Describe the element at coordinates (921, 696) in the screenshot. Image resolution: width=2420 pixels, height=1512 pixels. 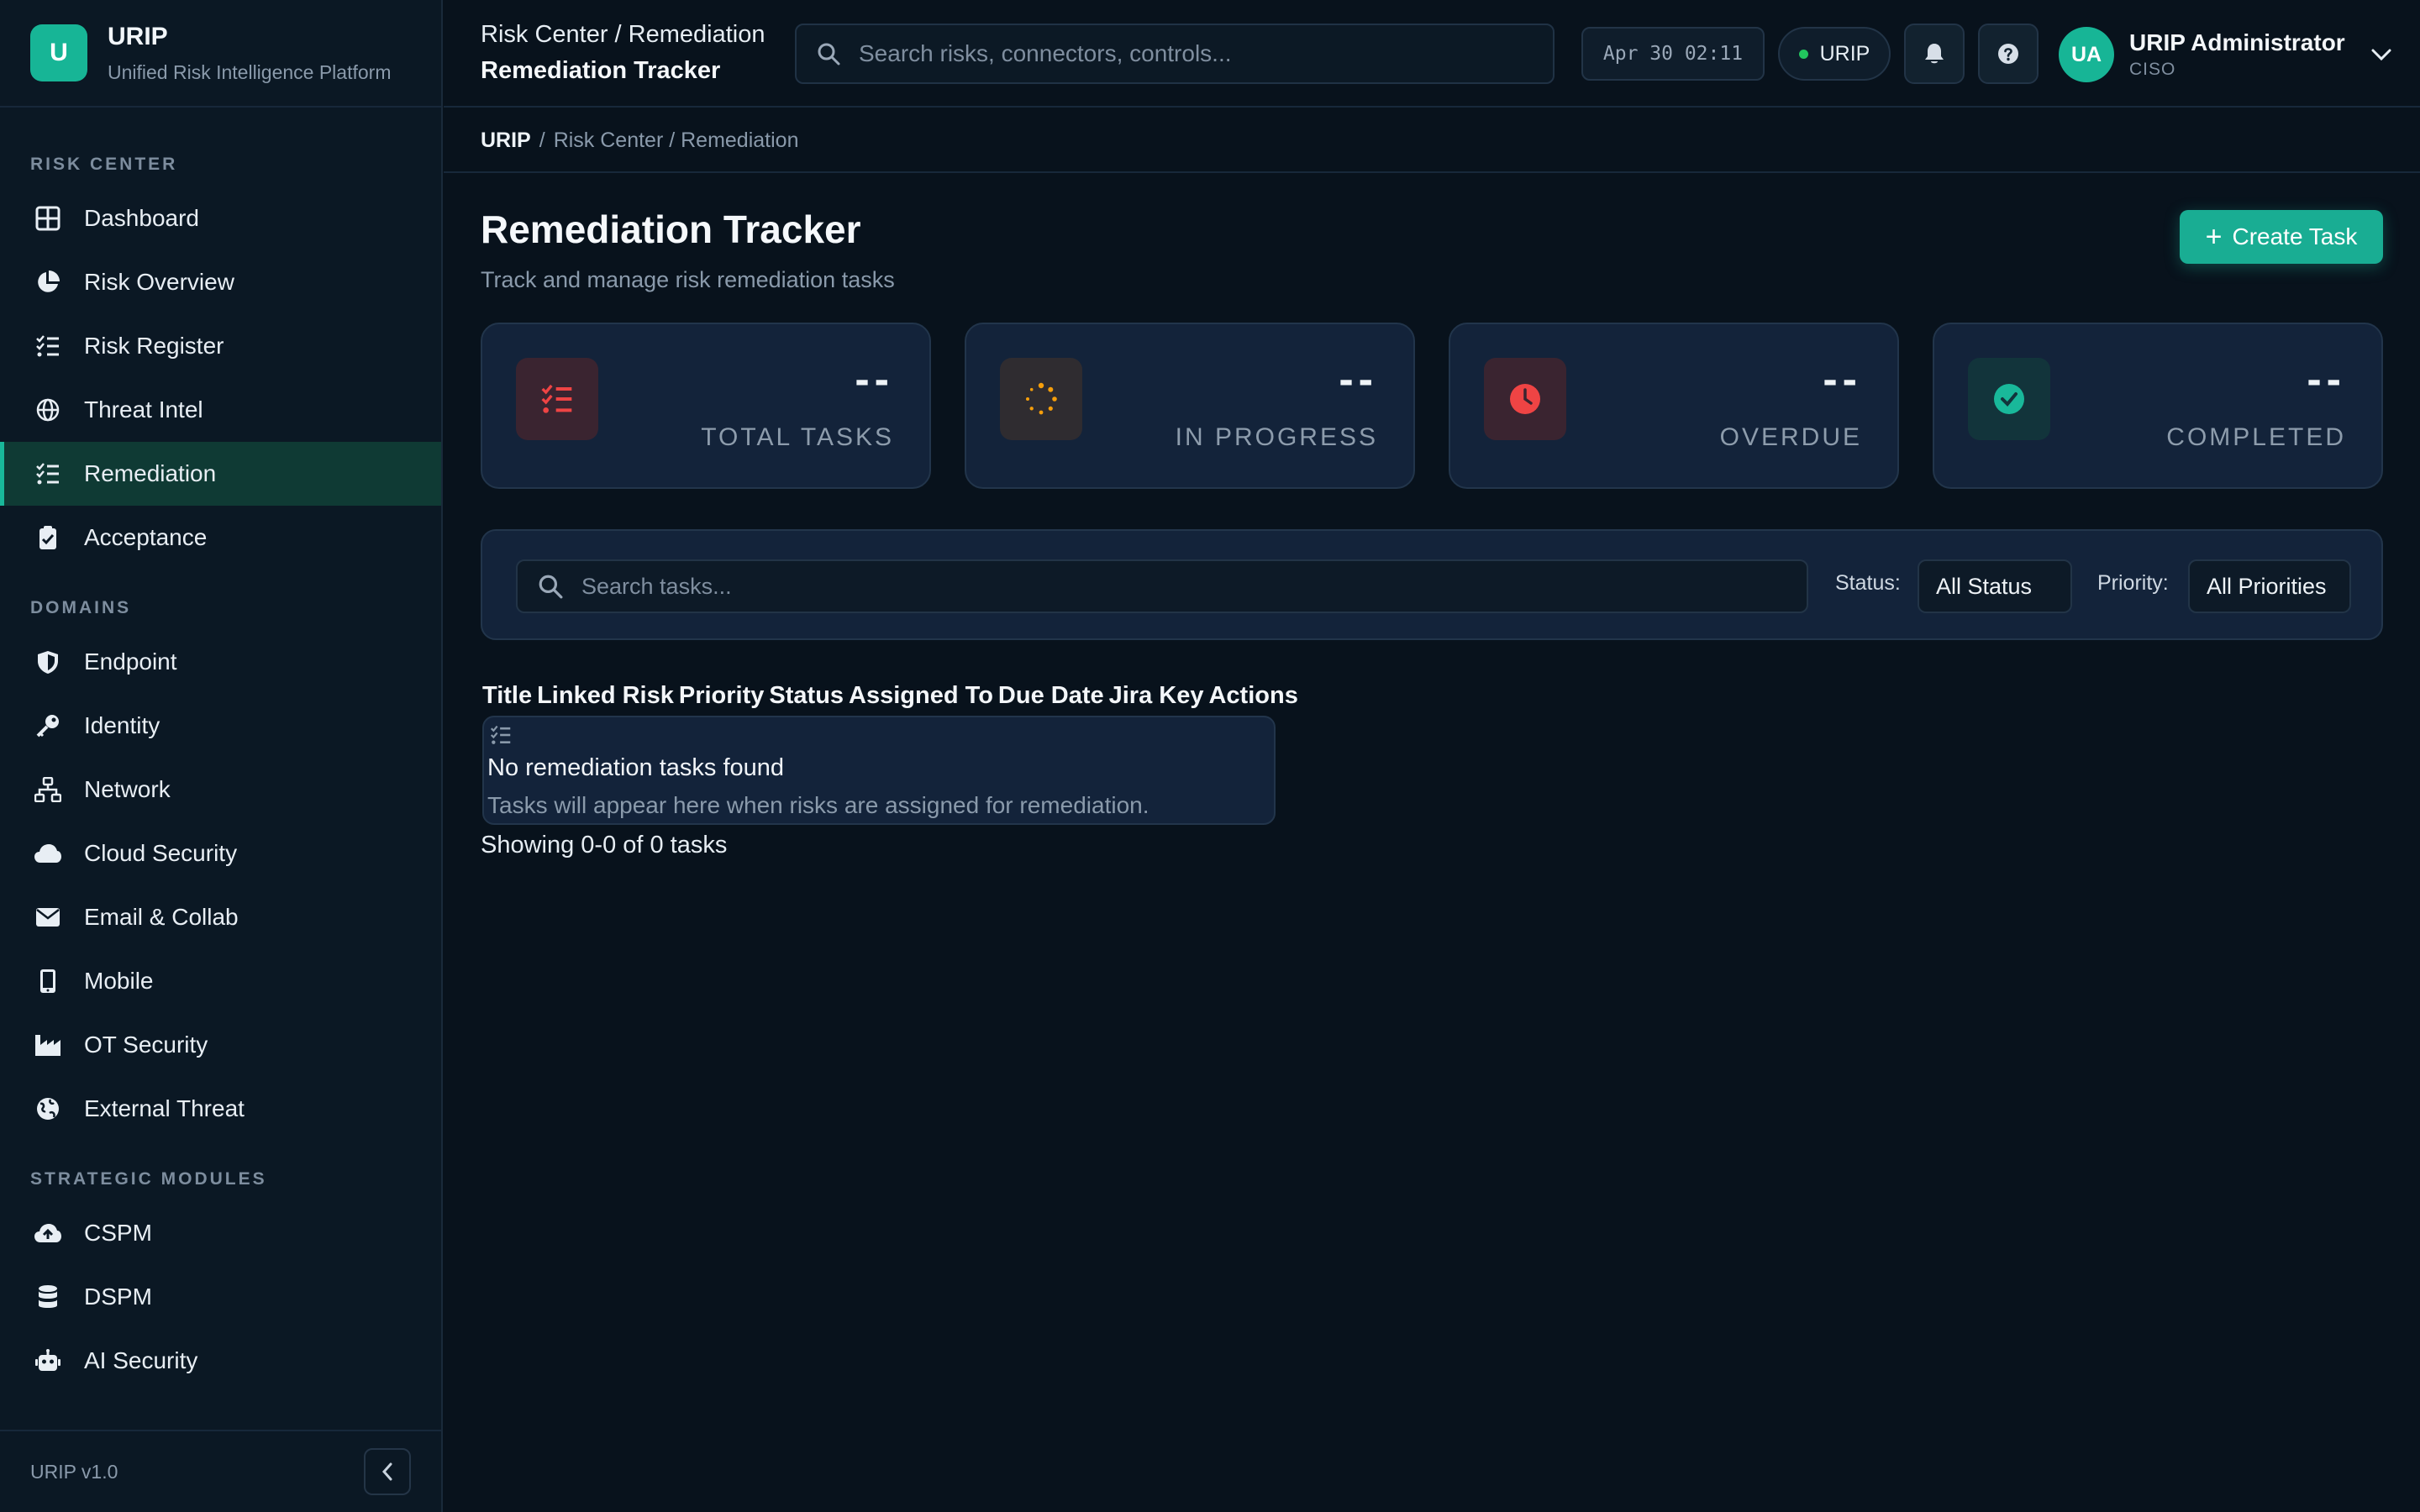
I see `column-header-assigned-to: Assigned To` at that location.